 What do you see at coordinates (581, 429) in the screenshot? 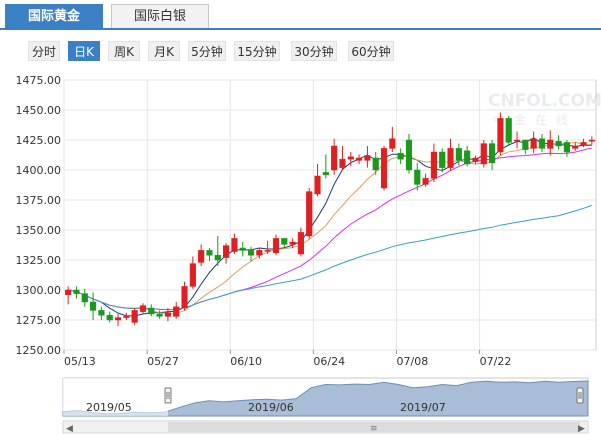
I see `scroll-right-icon: ▶` at bounding box center [581, 429].